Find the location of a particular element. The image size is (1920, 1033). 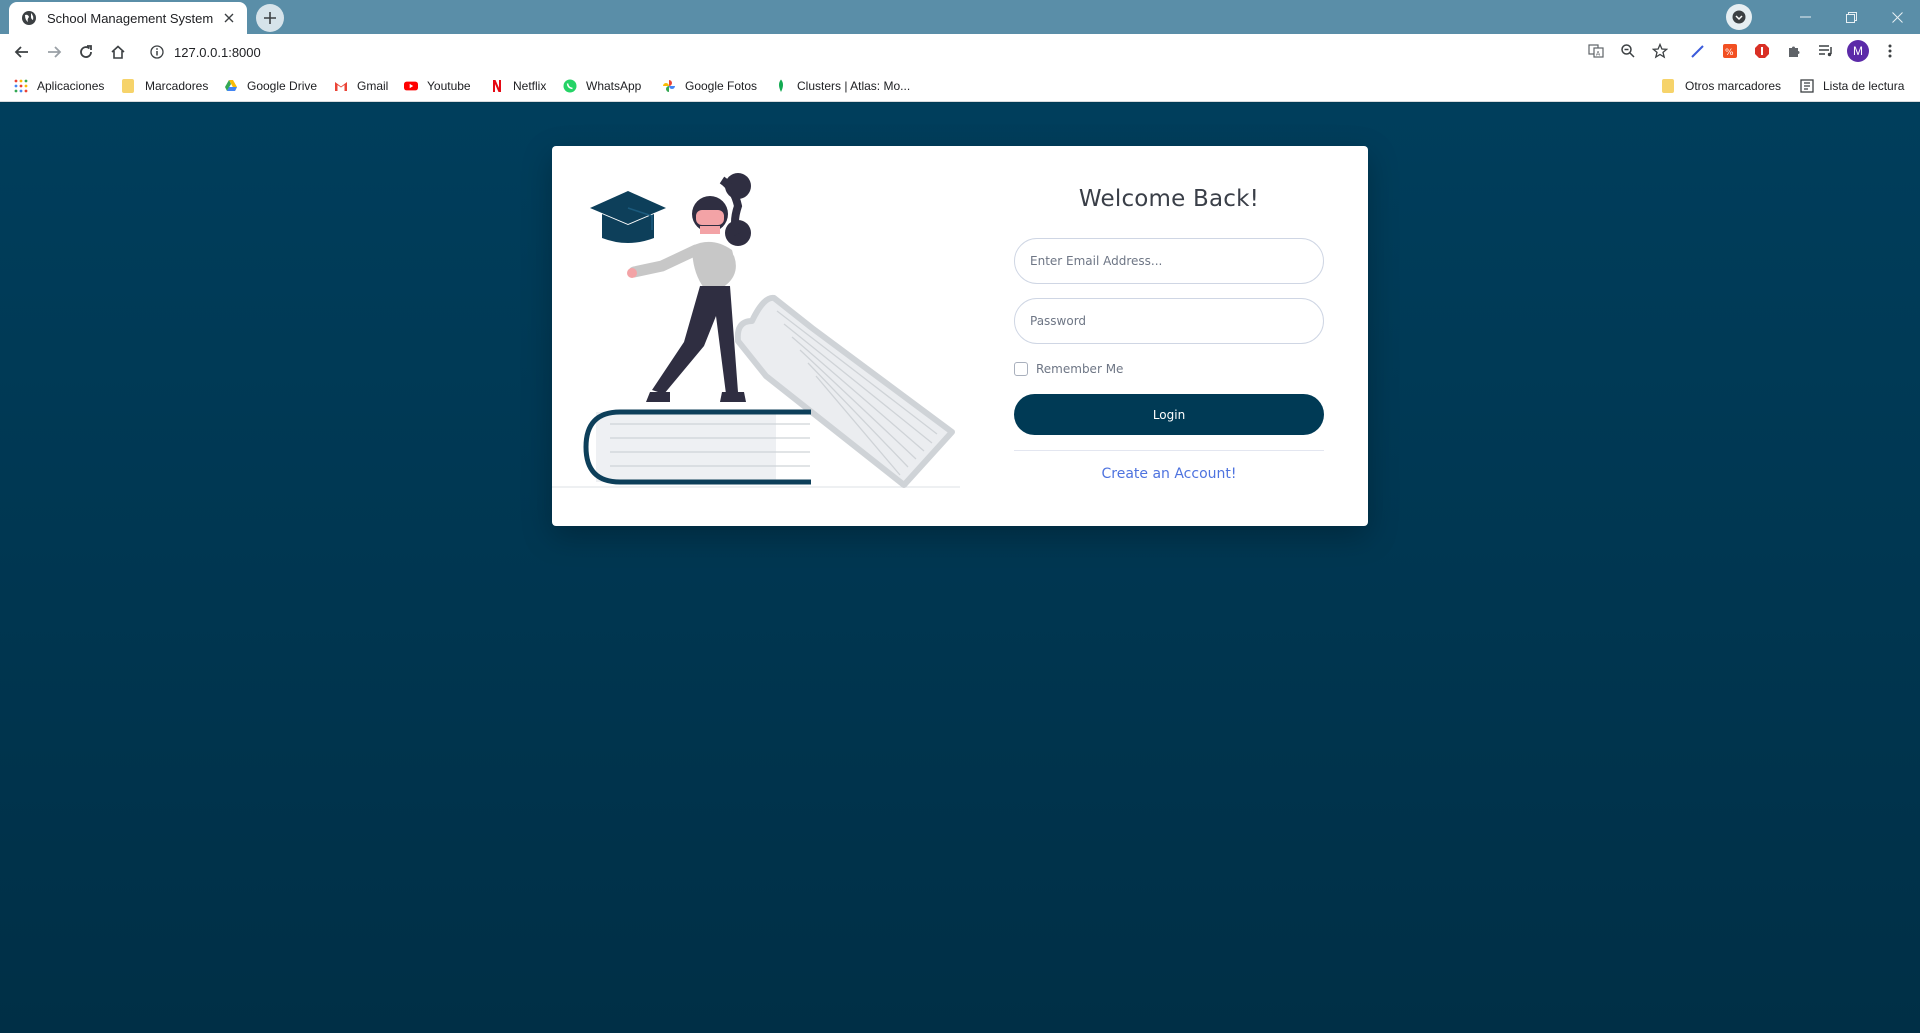

discount-tag-icon: % is located at coordinates (1730, 51).